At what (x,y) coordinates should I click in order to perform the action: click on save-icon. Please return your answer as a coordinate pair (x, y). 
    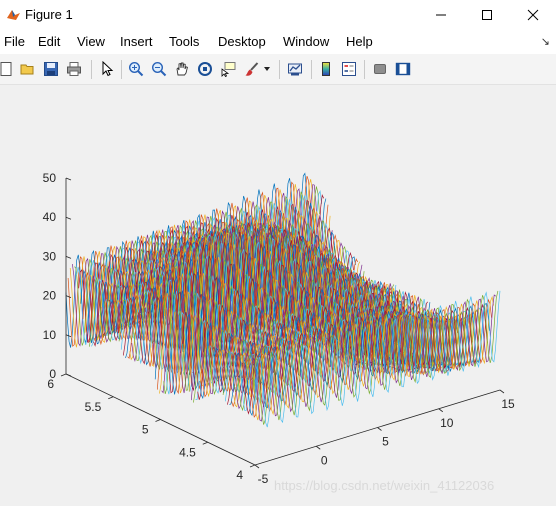
    Looking at the image, I should click on (51, 69).